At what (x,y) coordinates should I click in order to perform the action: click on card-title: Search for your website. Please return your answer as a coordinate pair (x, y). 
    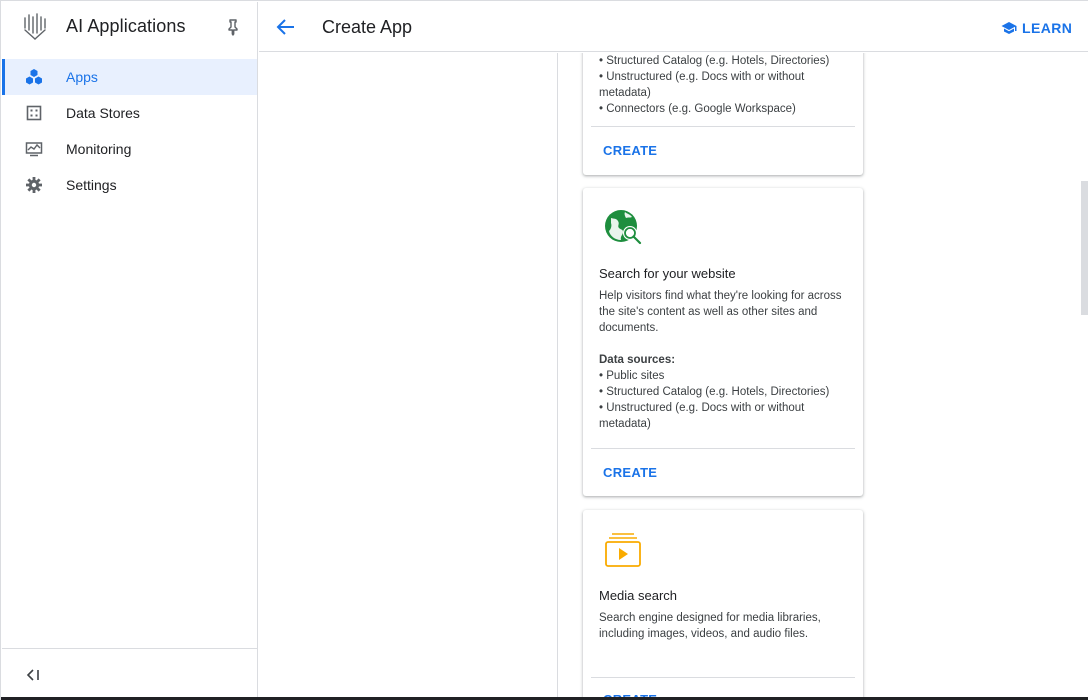
    Looking at the image, I should click on (667, 273).